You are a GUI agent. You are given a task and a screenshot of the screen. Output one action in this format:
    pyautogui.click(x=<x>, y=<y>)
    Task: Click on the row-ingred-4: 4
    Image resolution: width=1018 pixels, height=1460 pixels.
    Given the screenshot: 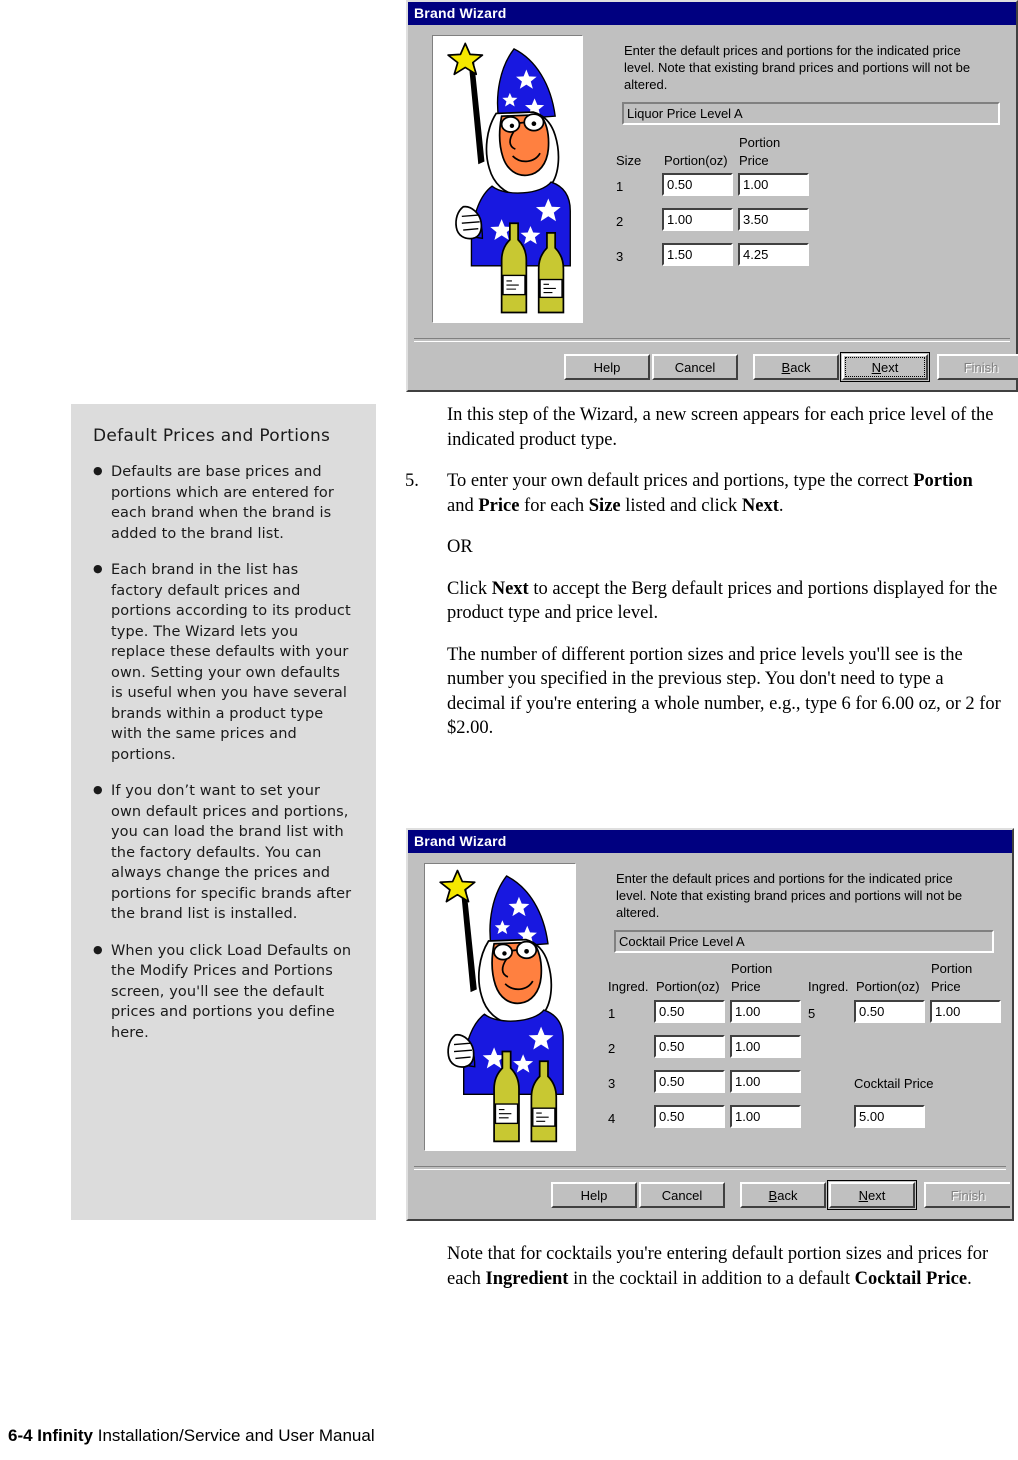 What is the action you would take?
    pyautogui.click(x=612, y=1118)
    